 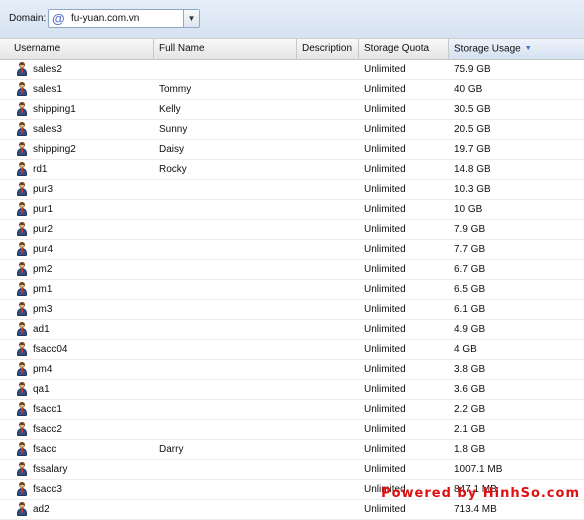 What do you see at coordinates (328, 49) in the screenshot?
I see `column-header-description: Description` at bounding box center [328, 49].